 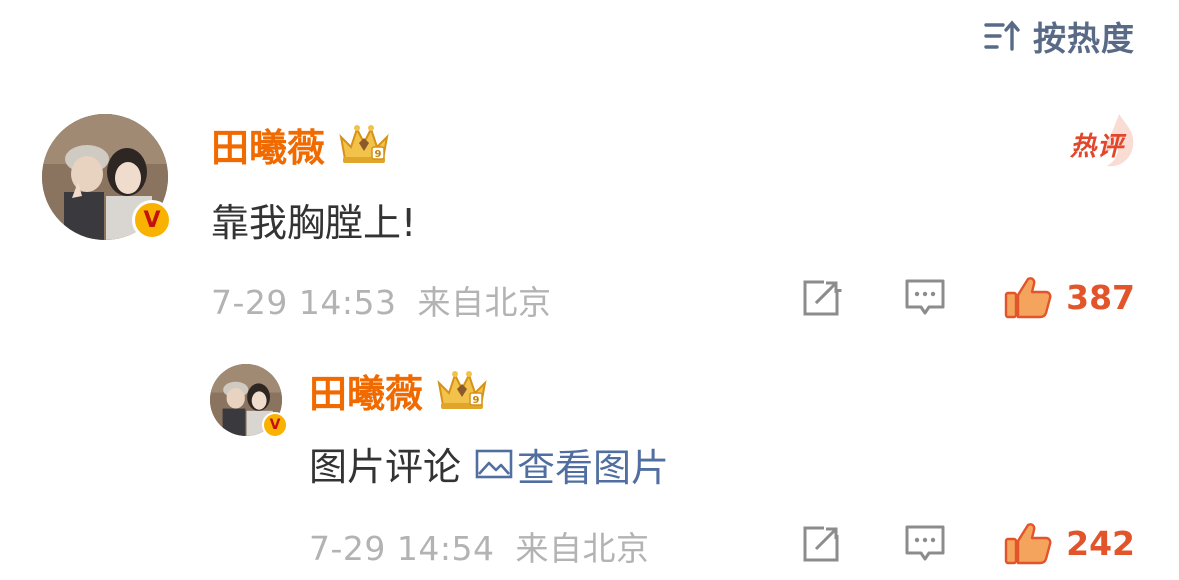 I want to click on comment-meta: 7-29 14:53 来自北京, so click(x=381, y=300).